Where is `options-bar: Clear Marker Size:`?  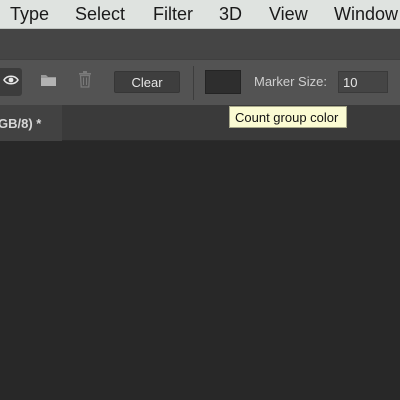
options-bar: Clear Marker Size: is located at coordinates (200, 82).